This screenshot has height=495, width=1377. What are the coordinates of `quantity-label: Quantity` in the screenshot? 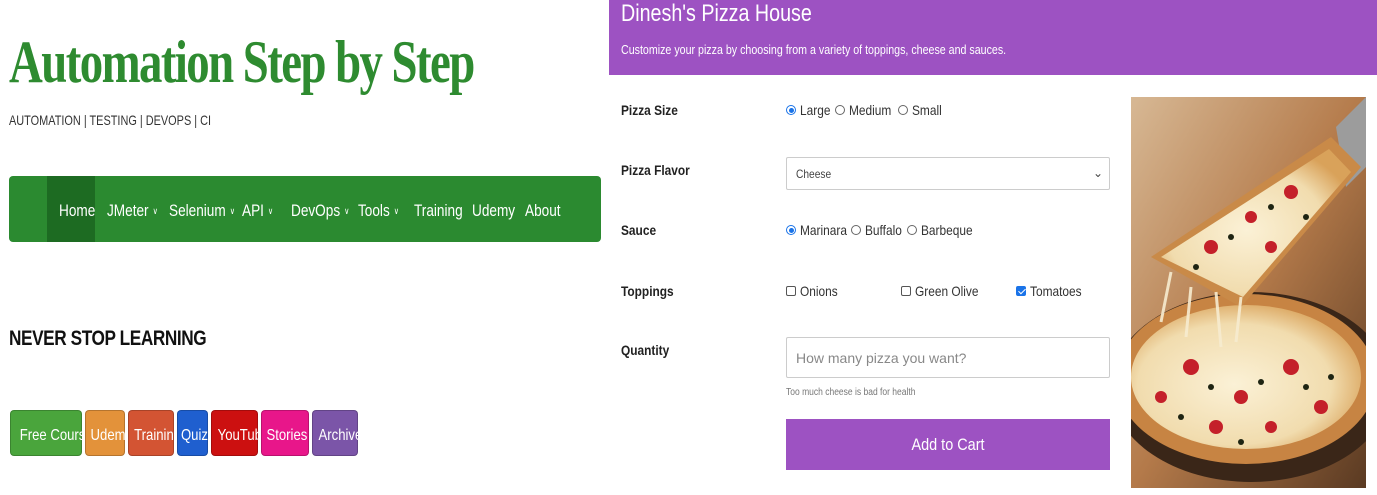 It's located at (645, 350).